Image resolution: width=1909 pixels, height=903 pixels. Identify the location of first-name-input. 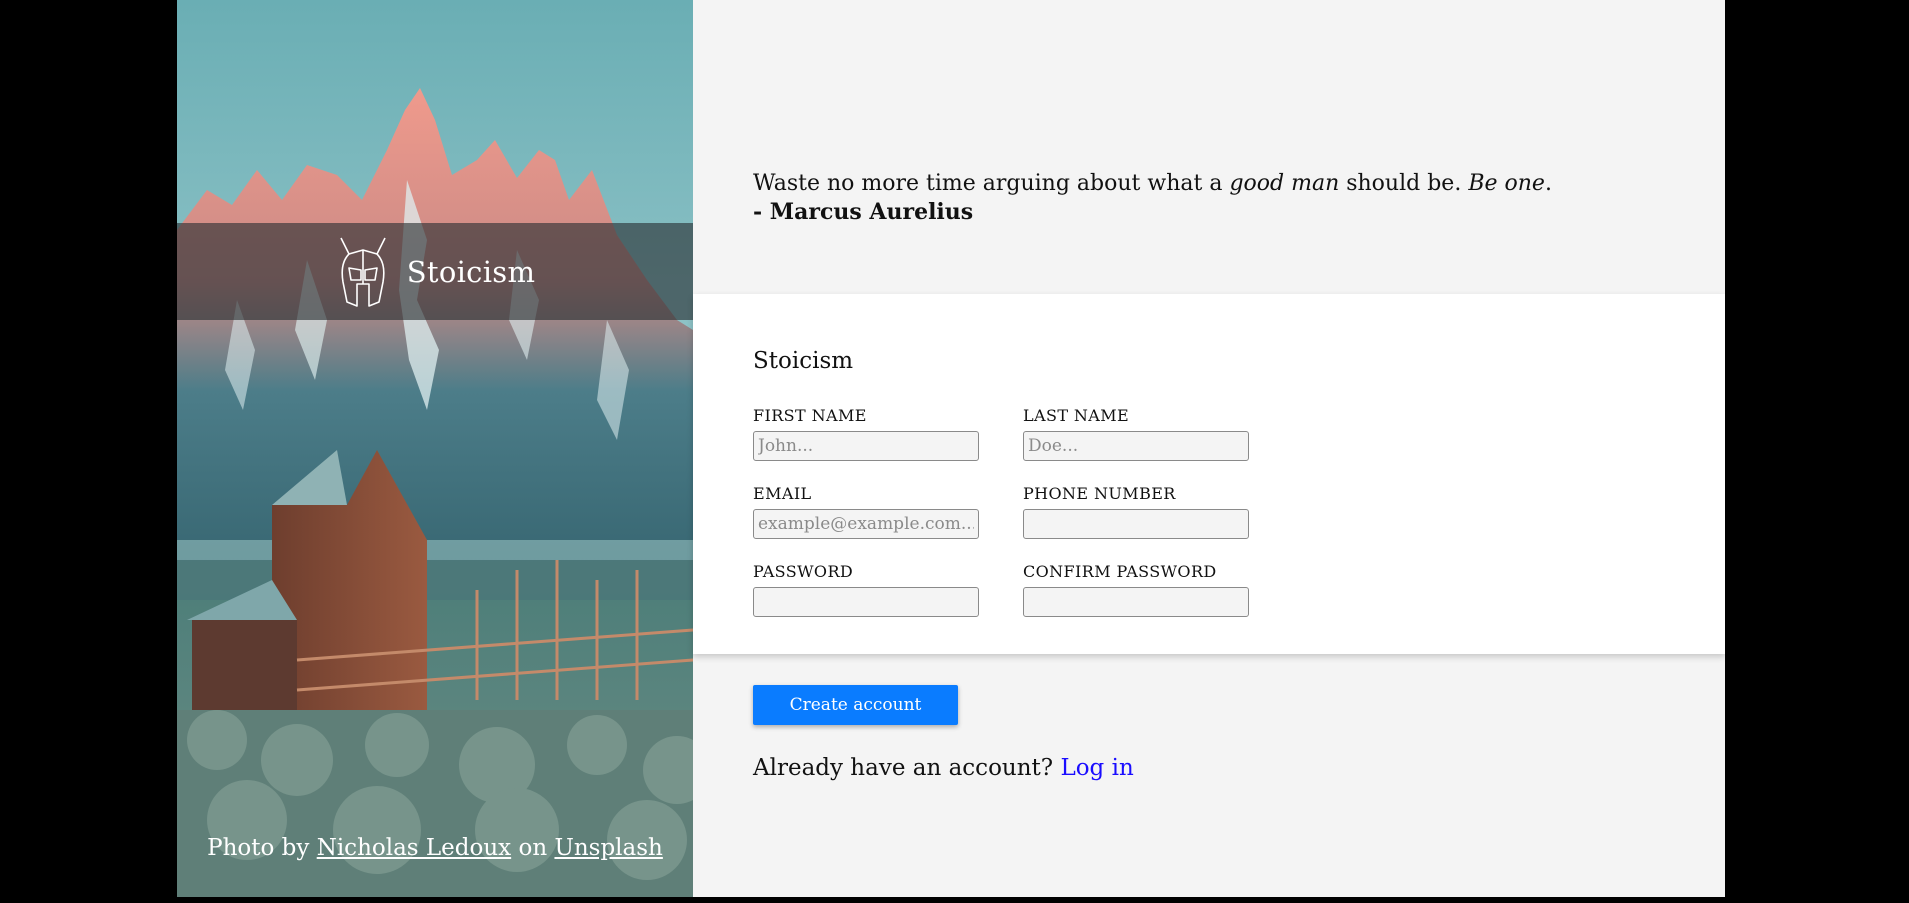
(866, 446).